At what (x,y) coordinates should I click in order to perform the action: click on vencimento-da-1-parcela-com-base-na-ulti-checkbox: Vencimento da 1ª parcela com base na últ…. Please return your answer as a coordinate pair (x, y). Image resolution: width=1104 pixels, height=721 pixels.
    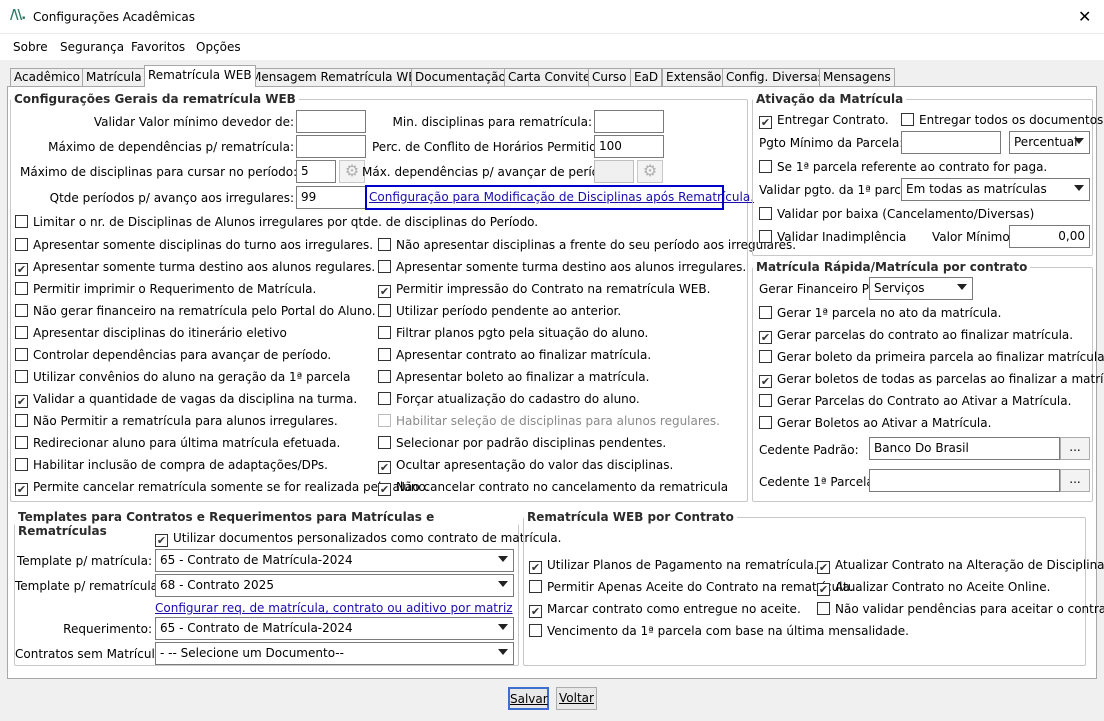
    Looking at the image, I should click on (719, 631).